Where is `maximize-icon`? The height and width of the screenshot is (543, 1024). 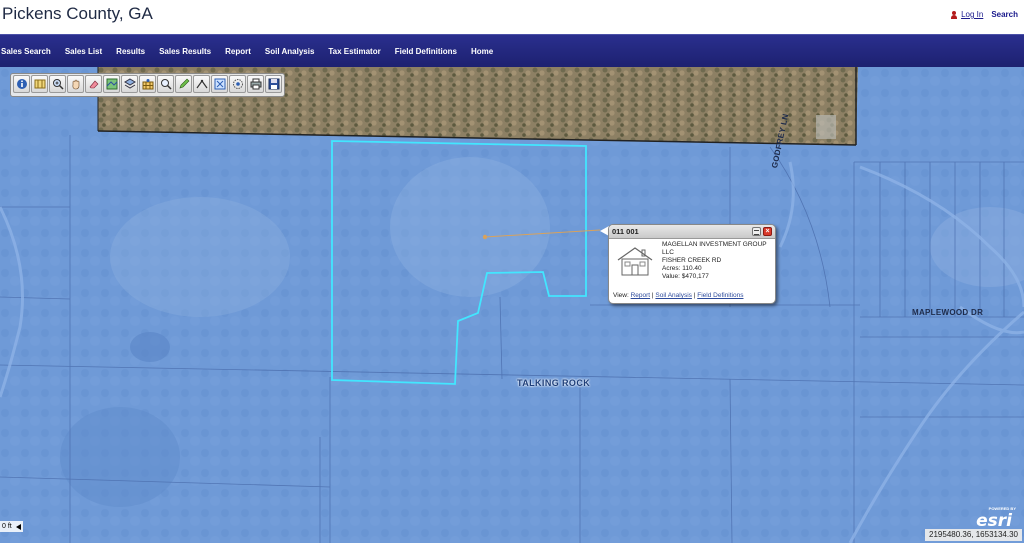 maximize-icon is located at coordinates (756, 231).